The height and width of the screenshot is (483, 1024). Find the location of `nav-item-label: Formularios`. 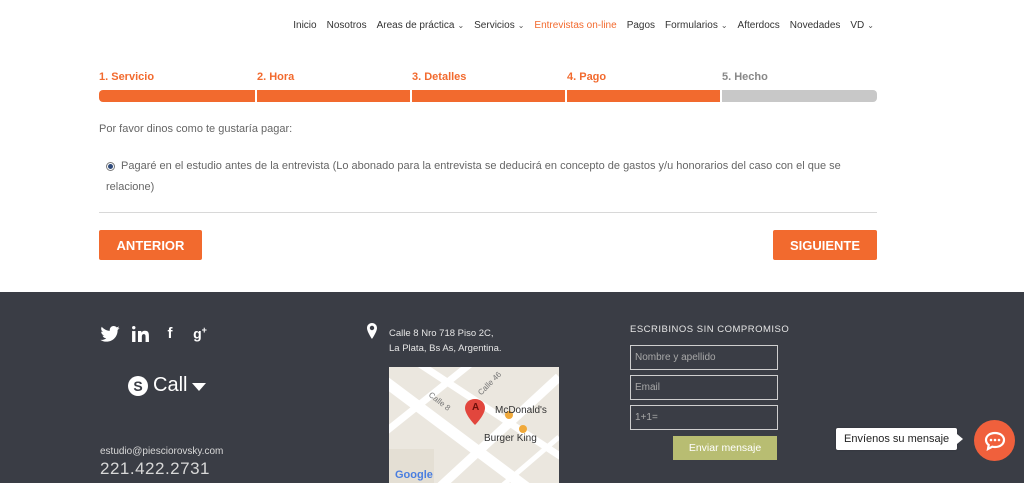

nav-item-label: Formularios is located at coordinates (691, 25).